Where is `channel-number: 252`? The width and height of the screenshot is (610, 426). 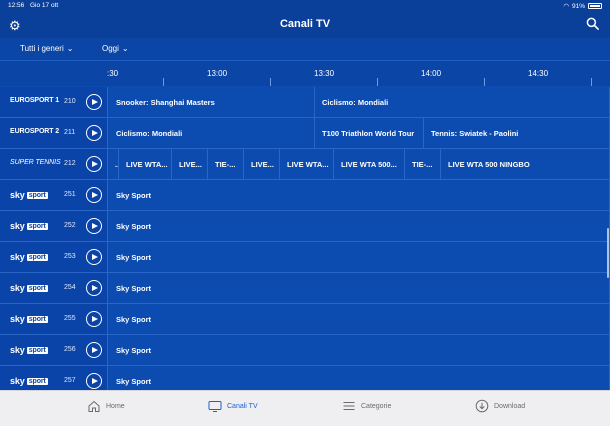 channel-number: 252 is located at coordinates (70, 225).